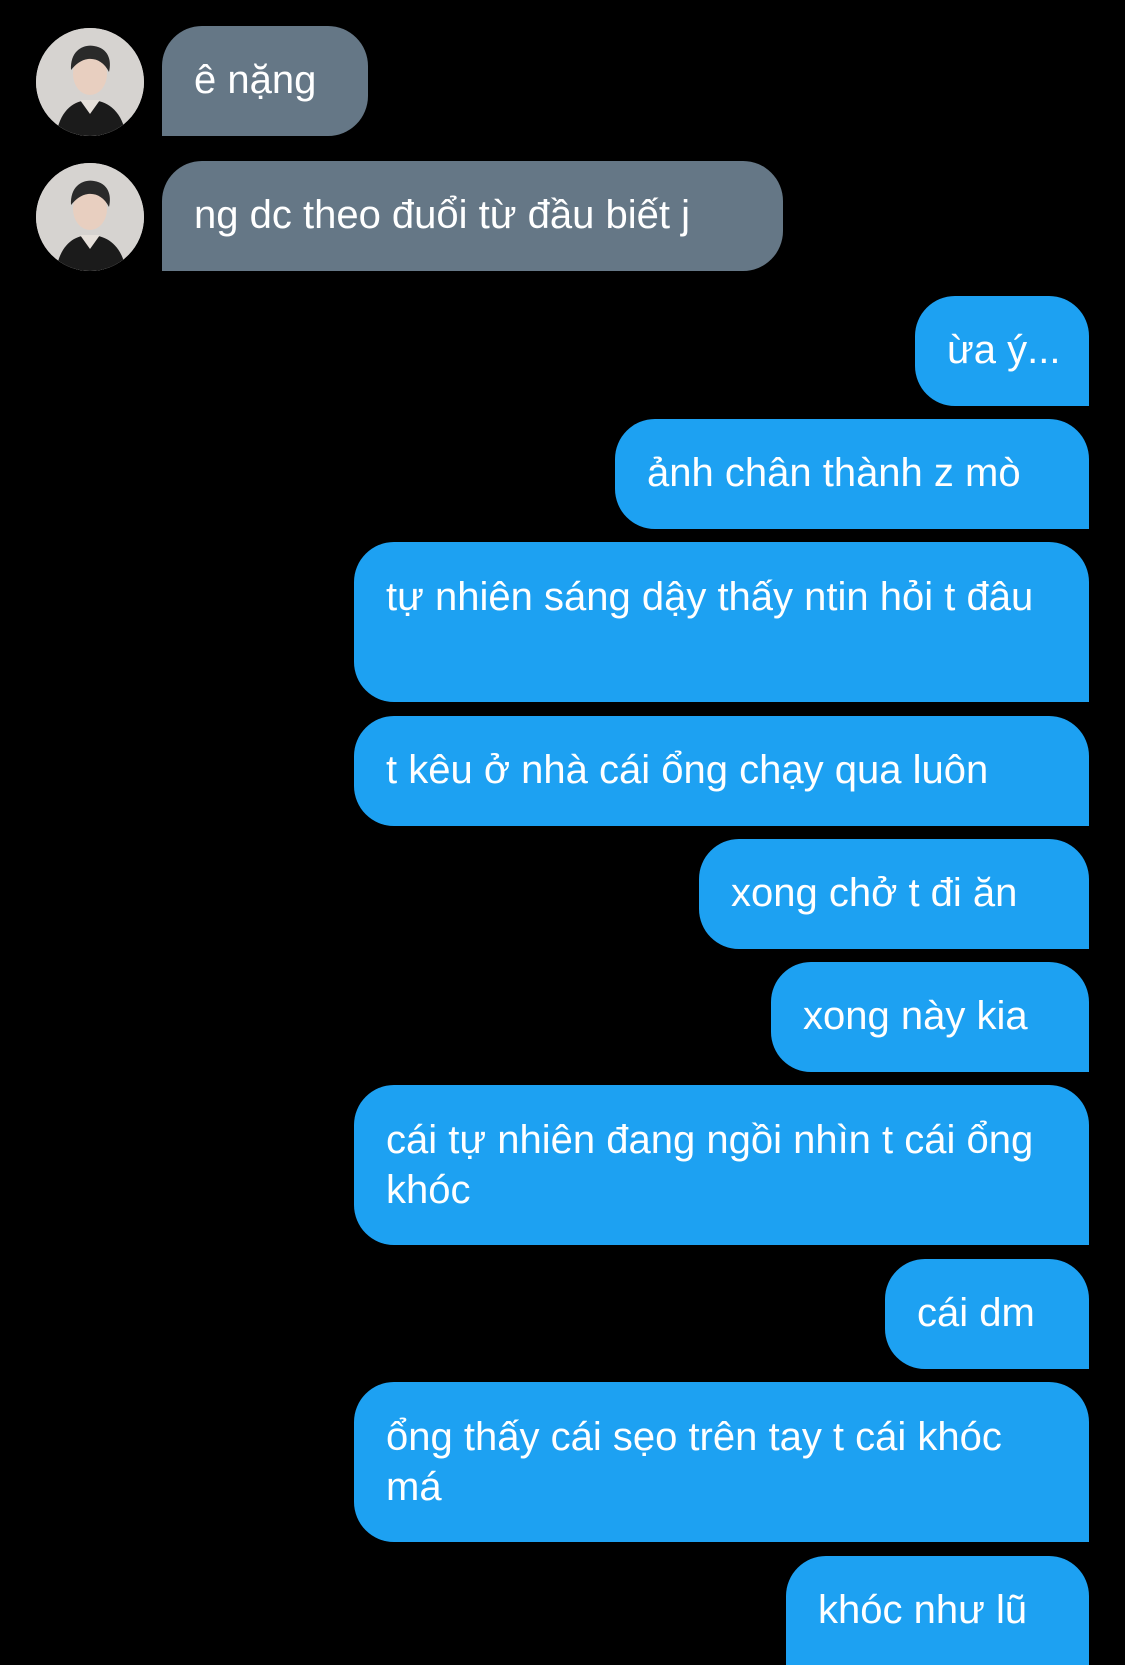  What do you see at coordinates (834, 473) in the screenshot?
I see `message-text: ảnh chân thành z mò` at bounding box center [834, 473].